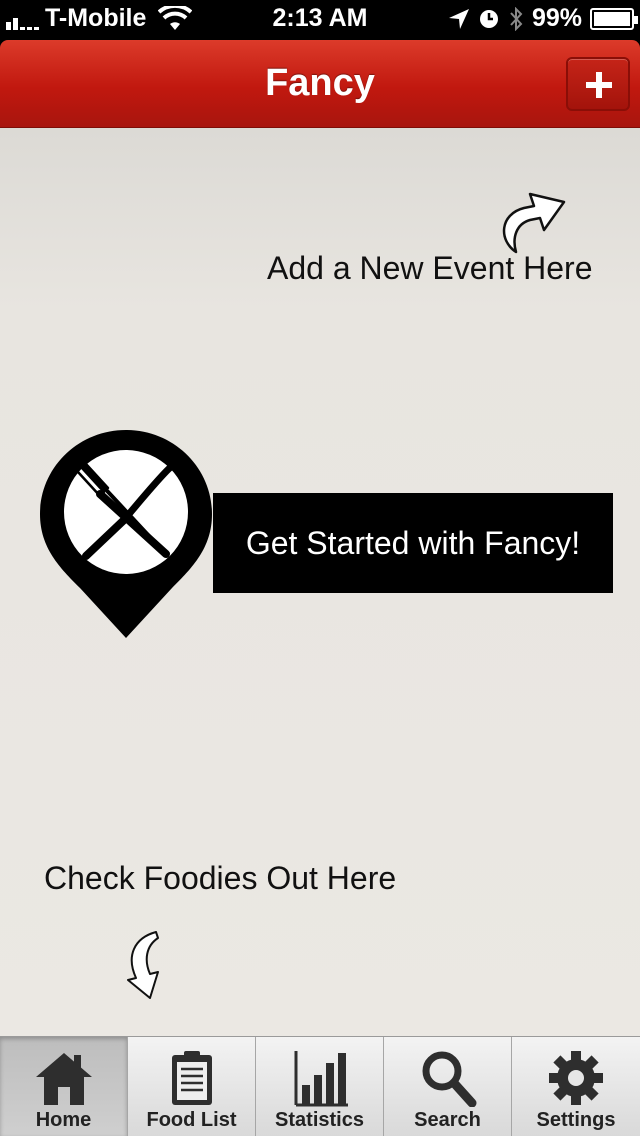  I want to click on add-event-button, so click(598, 84).